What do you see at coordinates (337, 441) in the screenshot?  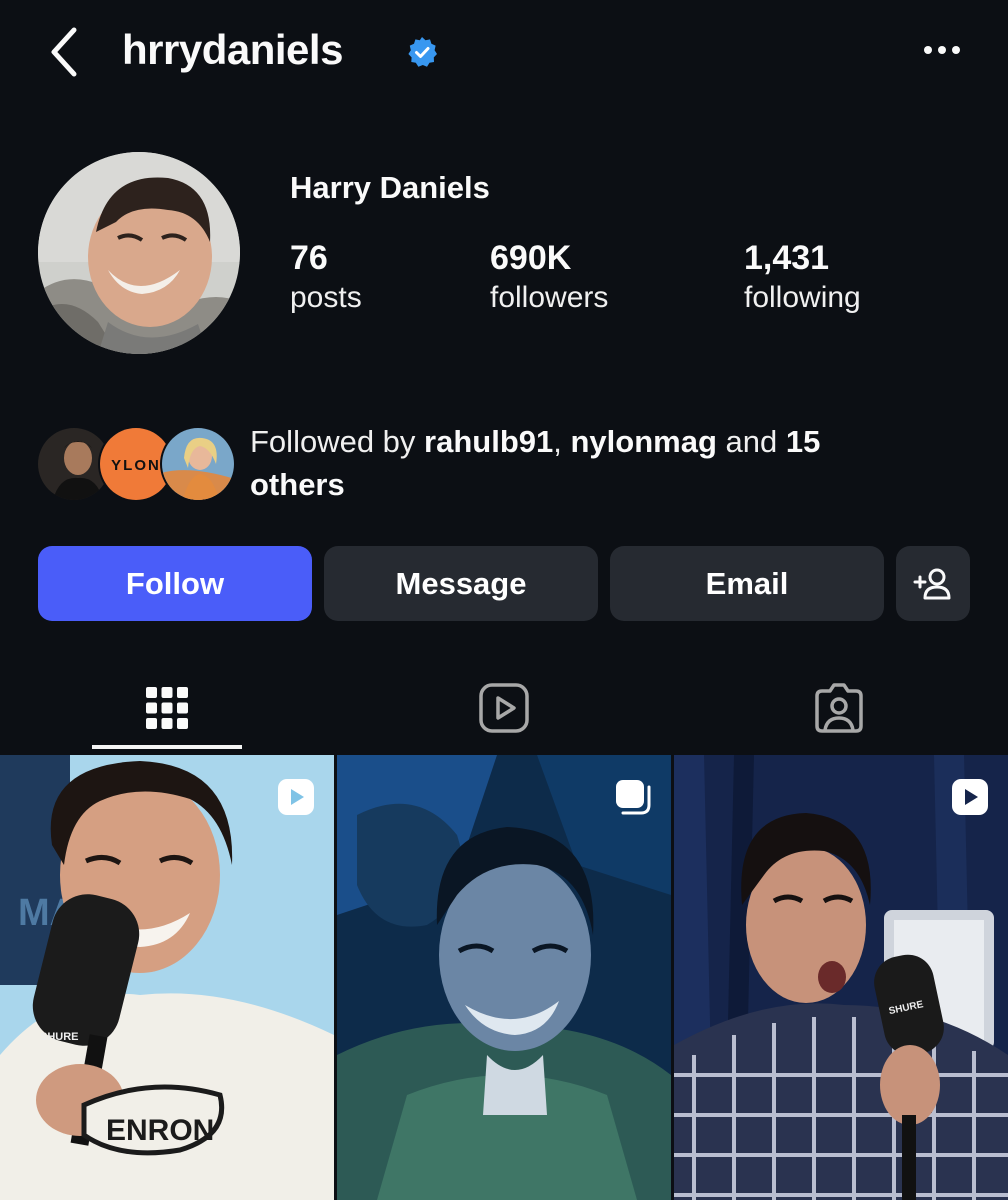 I see `followed-by-prefix: Followed by` at bounding box center [337, 441].